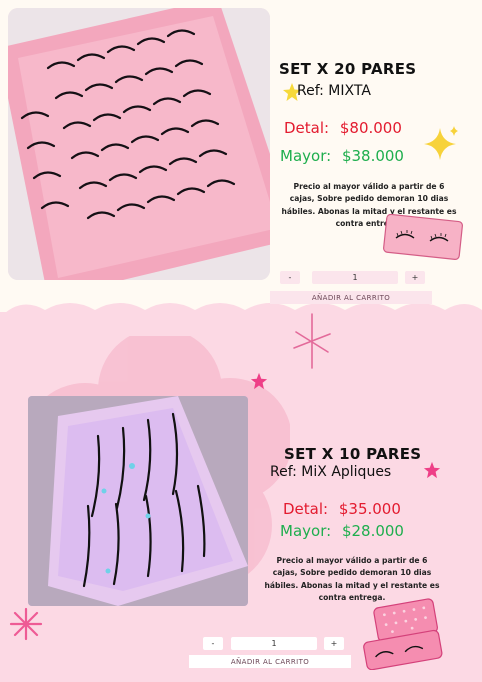 The image size is (482, 682). What do you see at coordinates (441, 143) in the screenshot?
I see `sparkle-icon` at bounding box center [441, 143].